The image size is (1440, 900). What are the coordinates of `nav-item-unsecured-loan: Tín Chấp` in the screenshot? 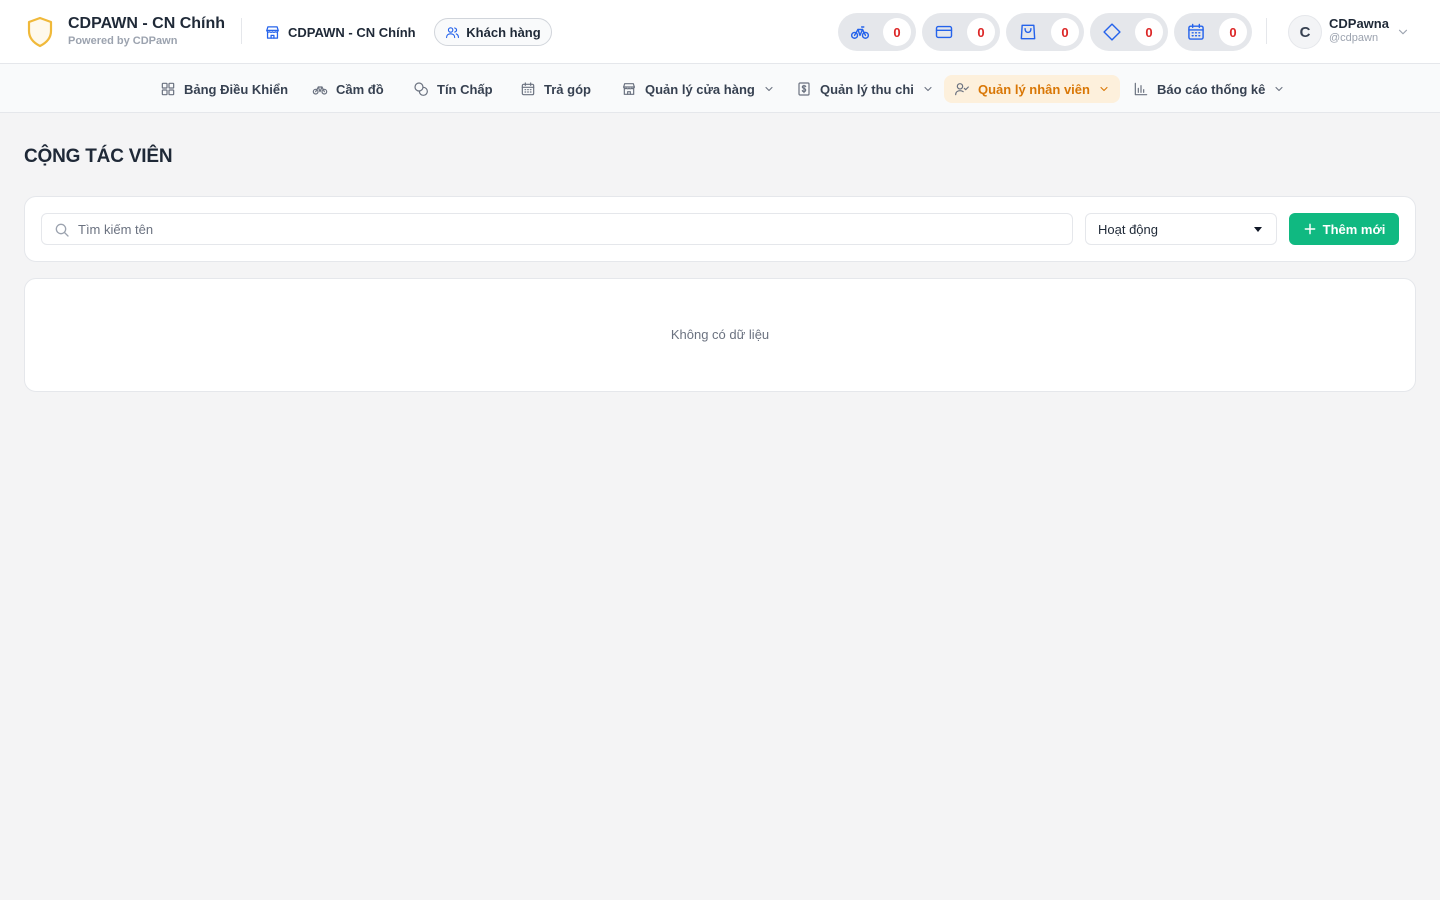 It's located at (453, 89).